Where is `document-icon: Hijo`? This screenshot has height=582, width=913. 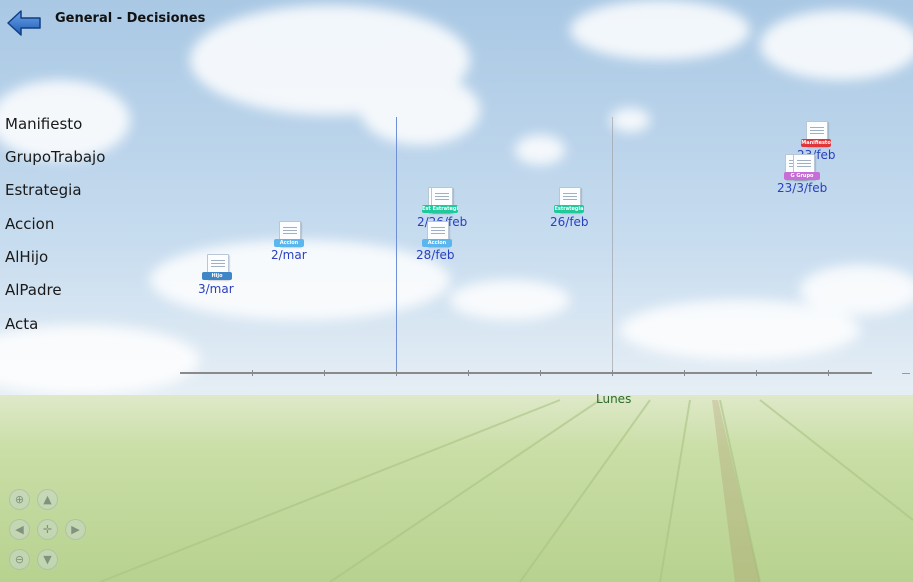 document-icon: Hijo is located at coordinates (217, 269).